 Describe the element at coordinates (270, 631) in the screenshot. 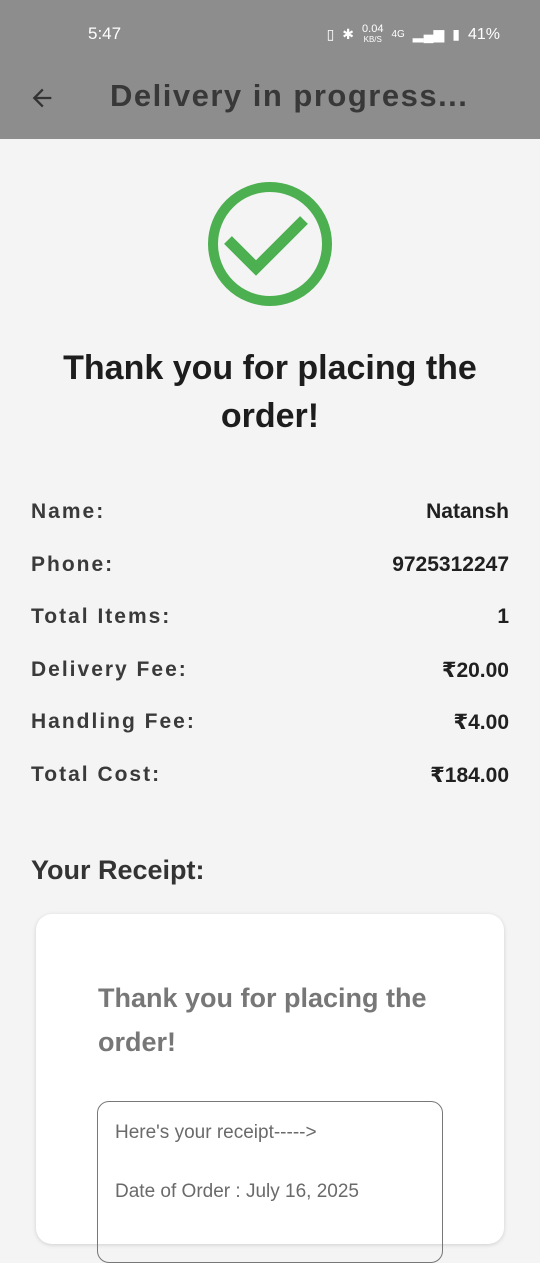

I see `detail-row-total-items: Total Items: 1` at that location.